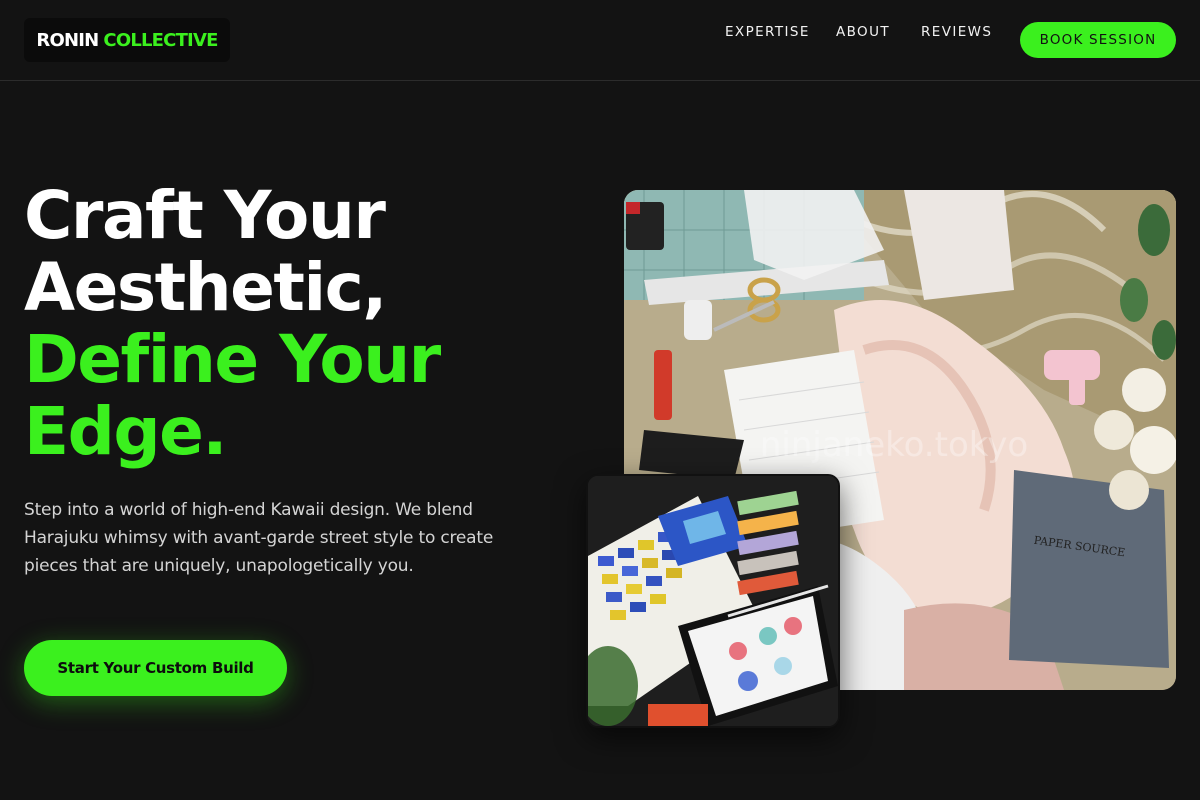 Image resolution: width=1200 pixels, height=800 pixels. Describe the element at coordinates (713, 601) in the screenshot. I see `color-swatch-photo` at that location.